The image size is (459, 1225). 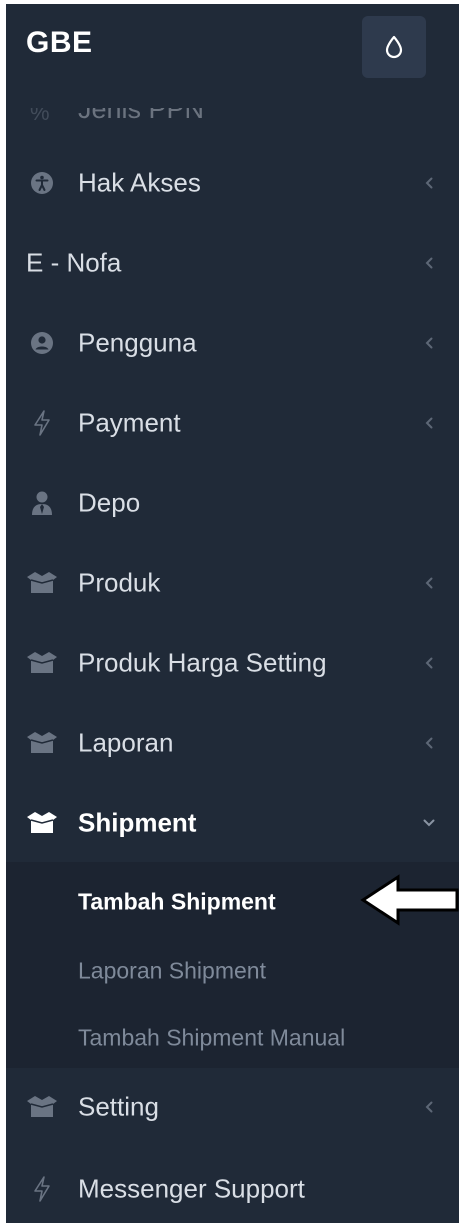 I want to click on left-arrow-icon, so click(x=409, y=900).